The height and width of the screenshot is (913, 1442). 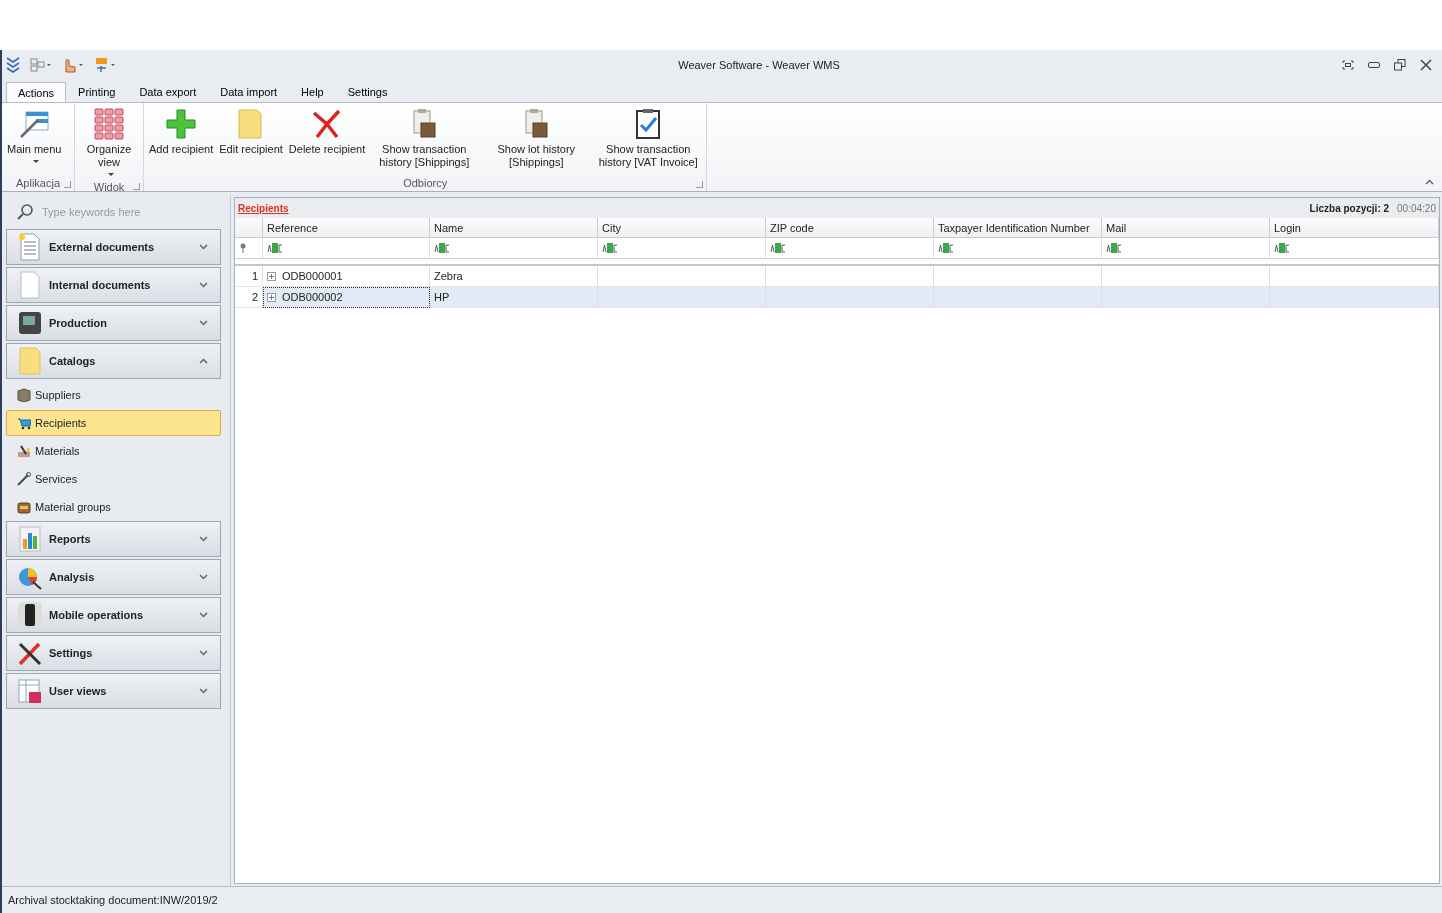 What do you see at coordinates (181, 124) in the screenshot?
I see `plus-icon` at bounding box center [181, 124].